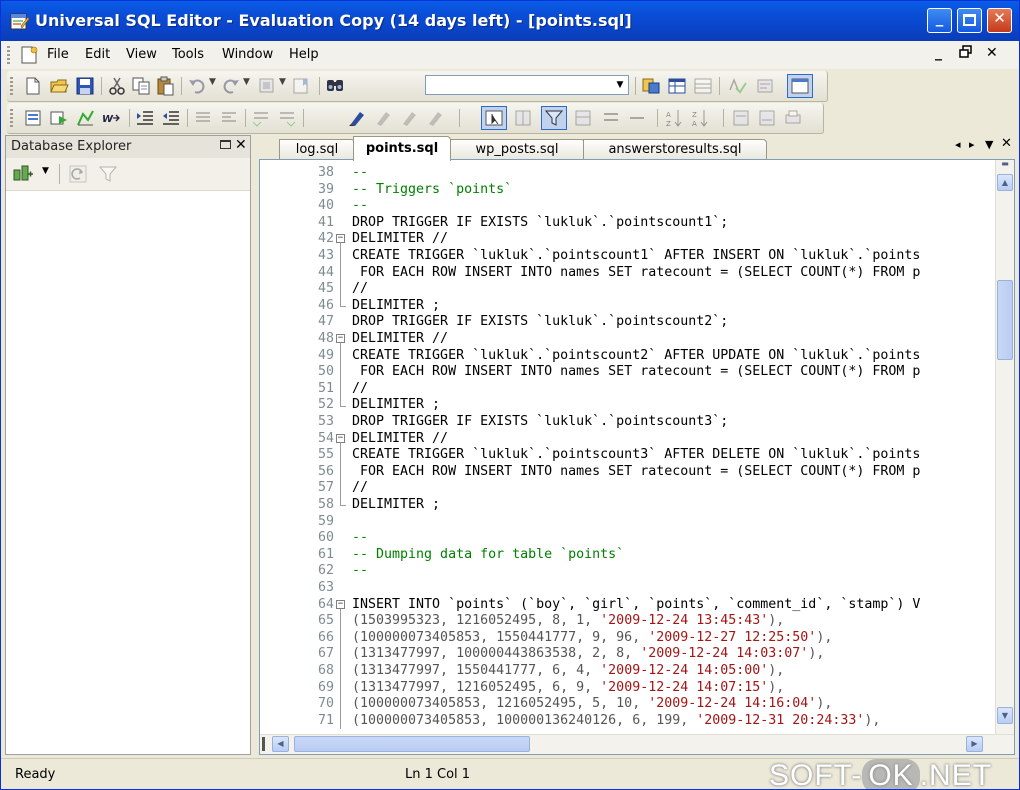 This screenshot has height=790, width=1020. I want to click on horizontal-scroll-thumb, so click(412, 744).